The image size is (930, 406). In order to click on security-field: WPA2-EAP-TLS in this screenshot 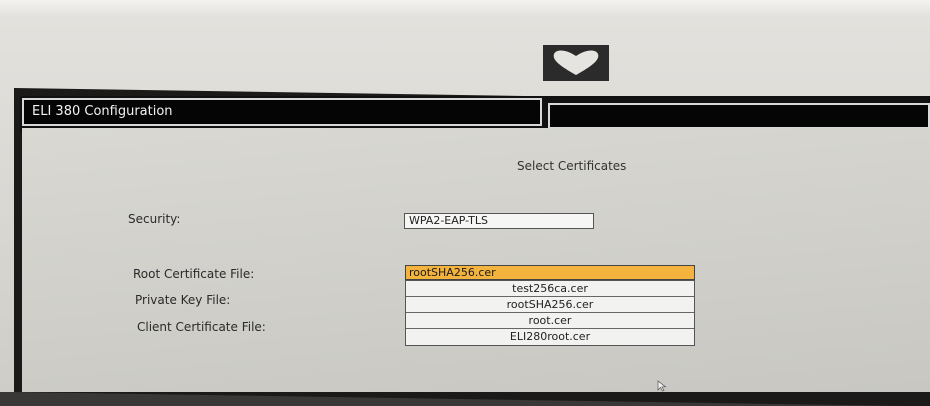, I will do `click(499, 221)`.